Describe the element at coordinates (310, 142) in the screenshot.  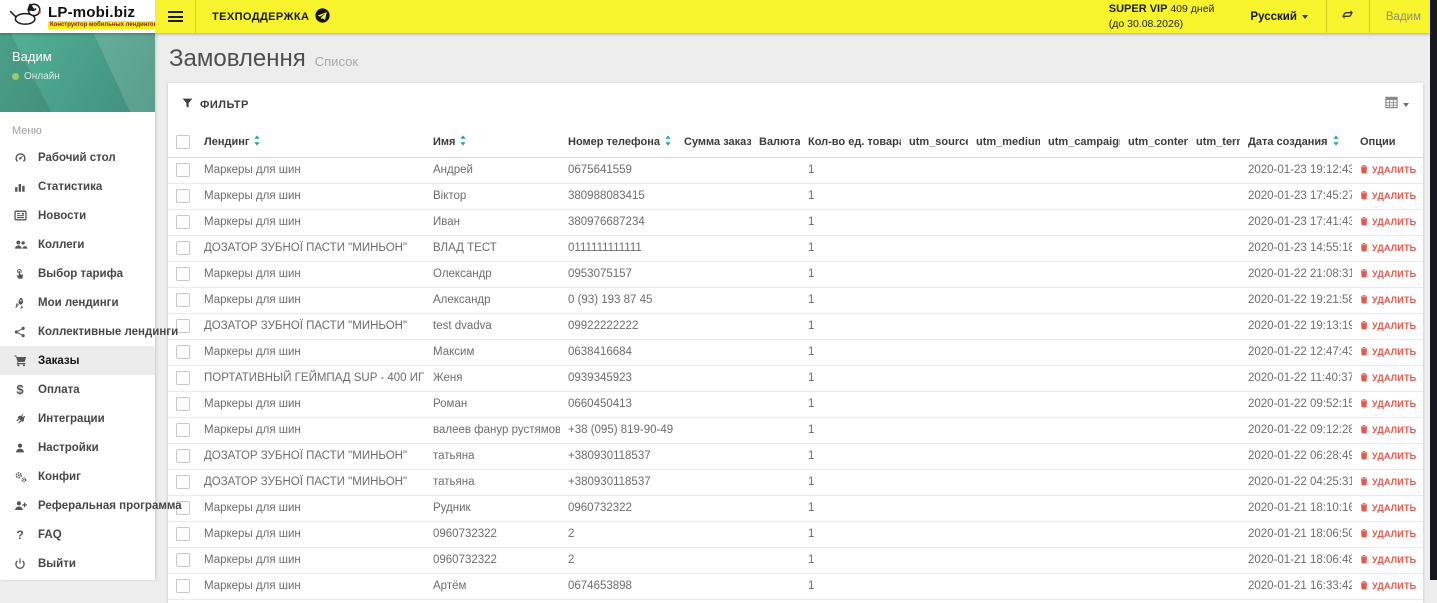
I see `column-header-landing: Лендинг` at that location.